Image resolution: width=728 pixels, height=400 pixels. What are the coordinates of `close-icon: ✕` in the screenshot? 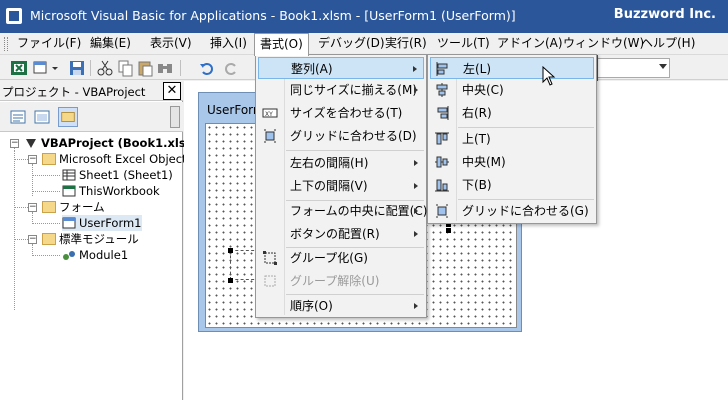 It's located at (172, 91).